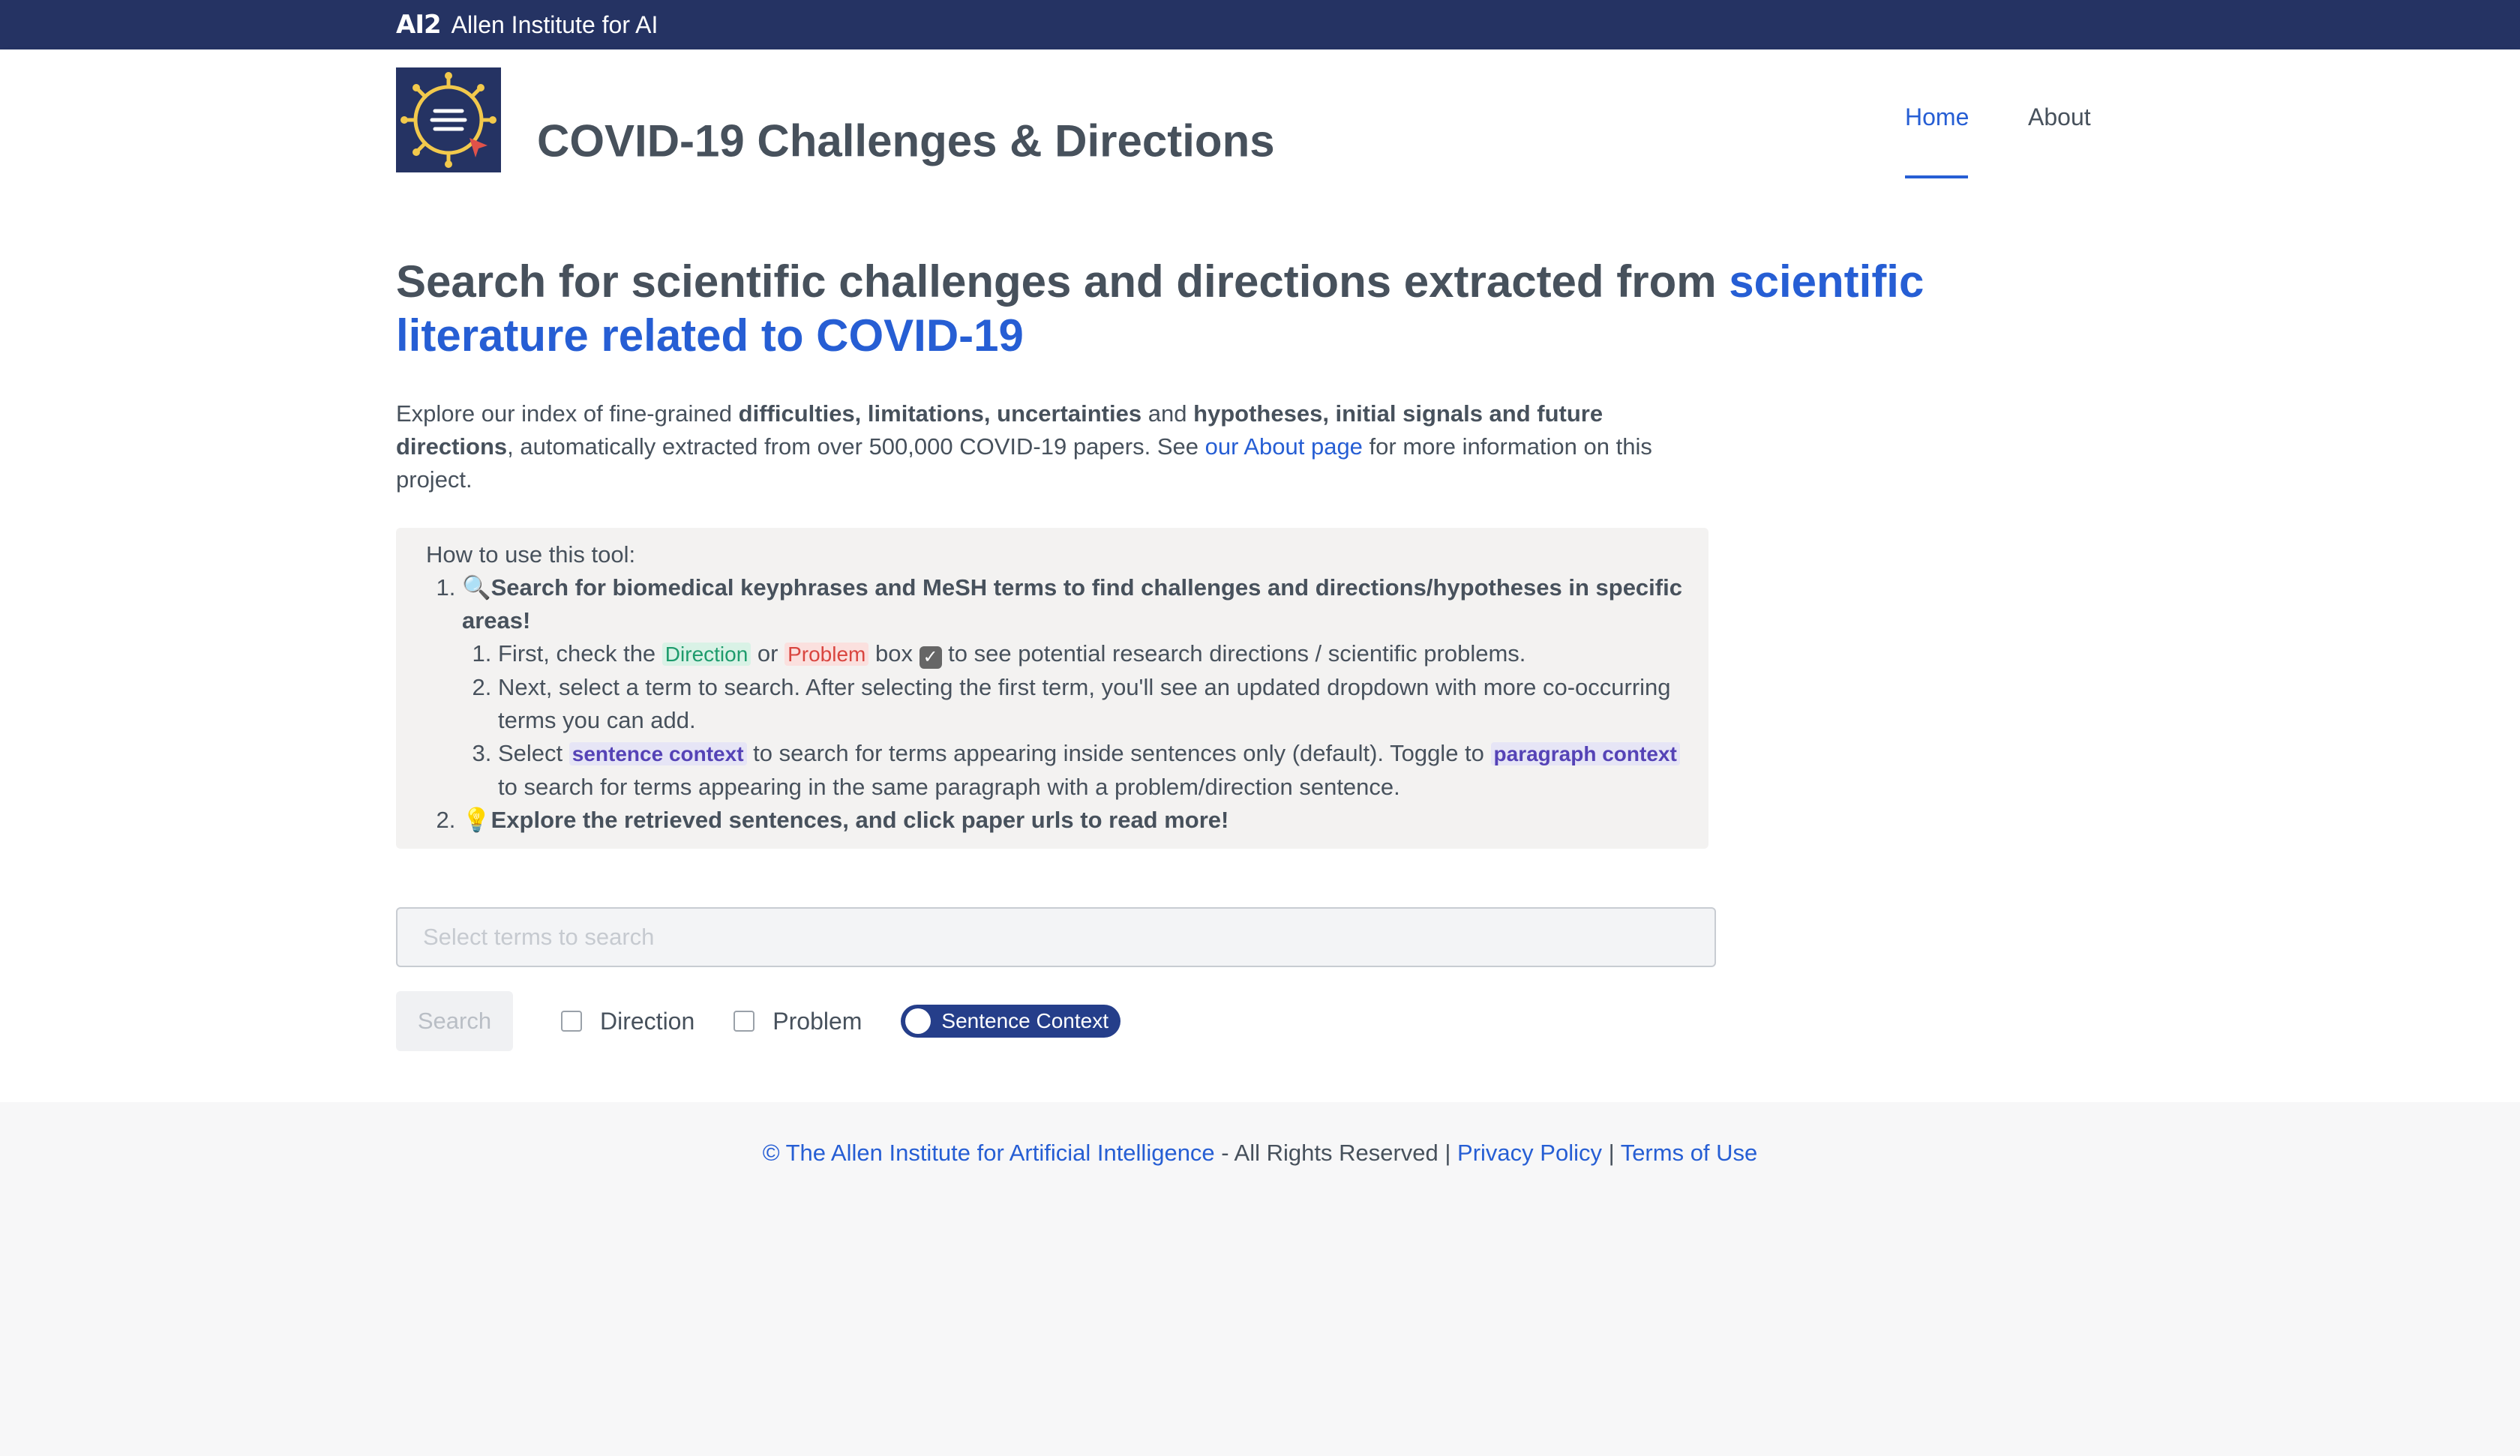 This screenshot has width=2520, height=1456. I want to click on lightbulb-icon: 💡, so click(476, 820).